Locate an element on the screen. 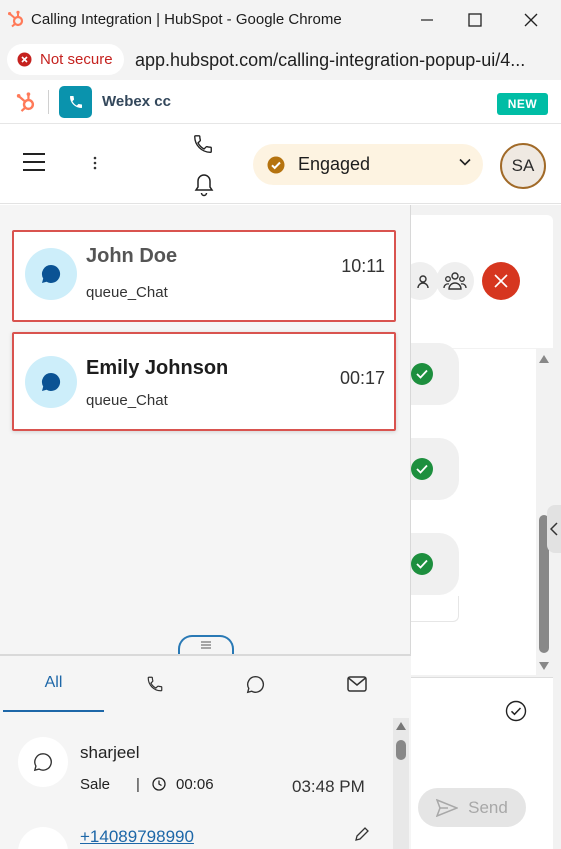  list-item: sharjeel Sale | 00:06 03:48 PM is located at coordinates (196, 766).